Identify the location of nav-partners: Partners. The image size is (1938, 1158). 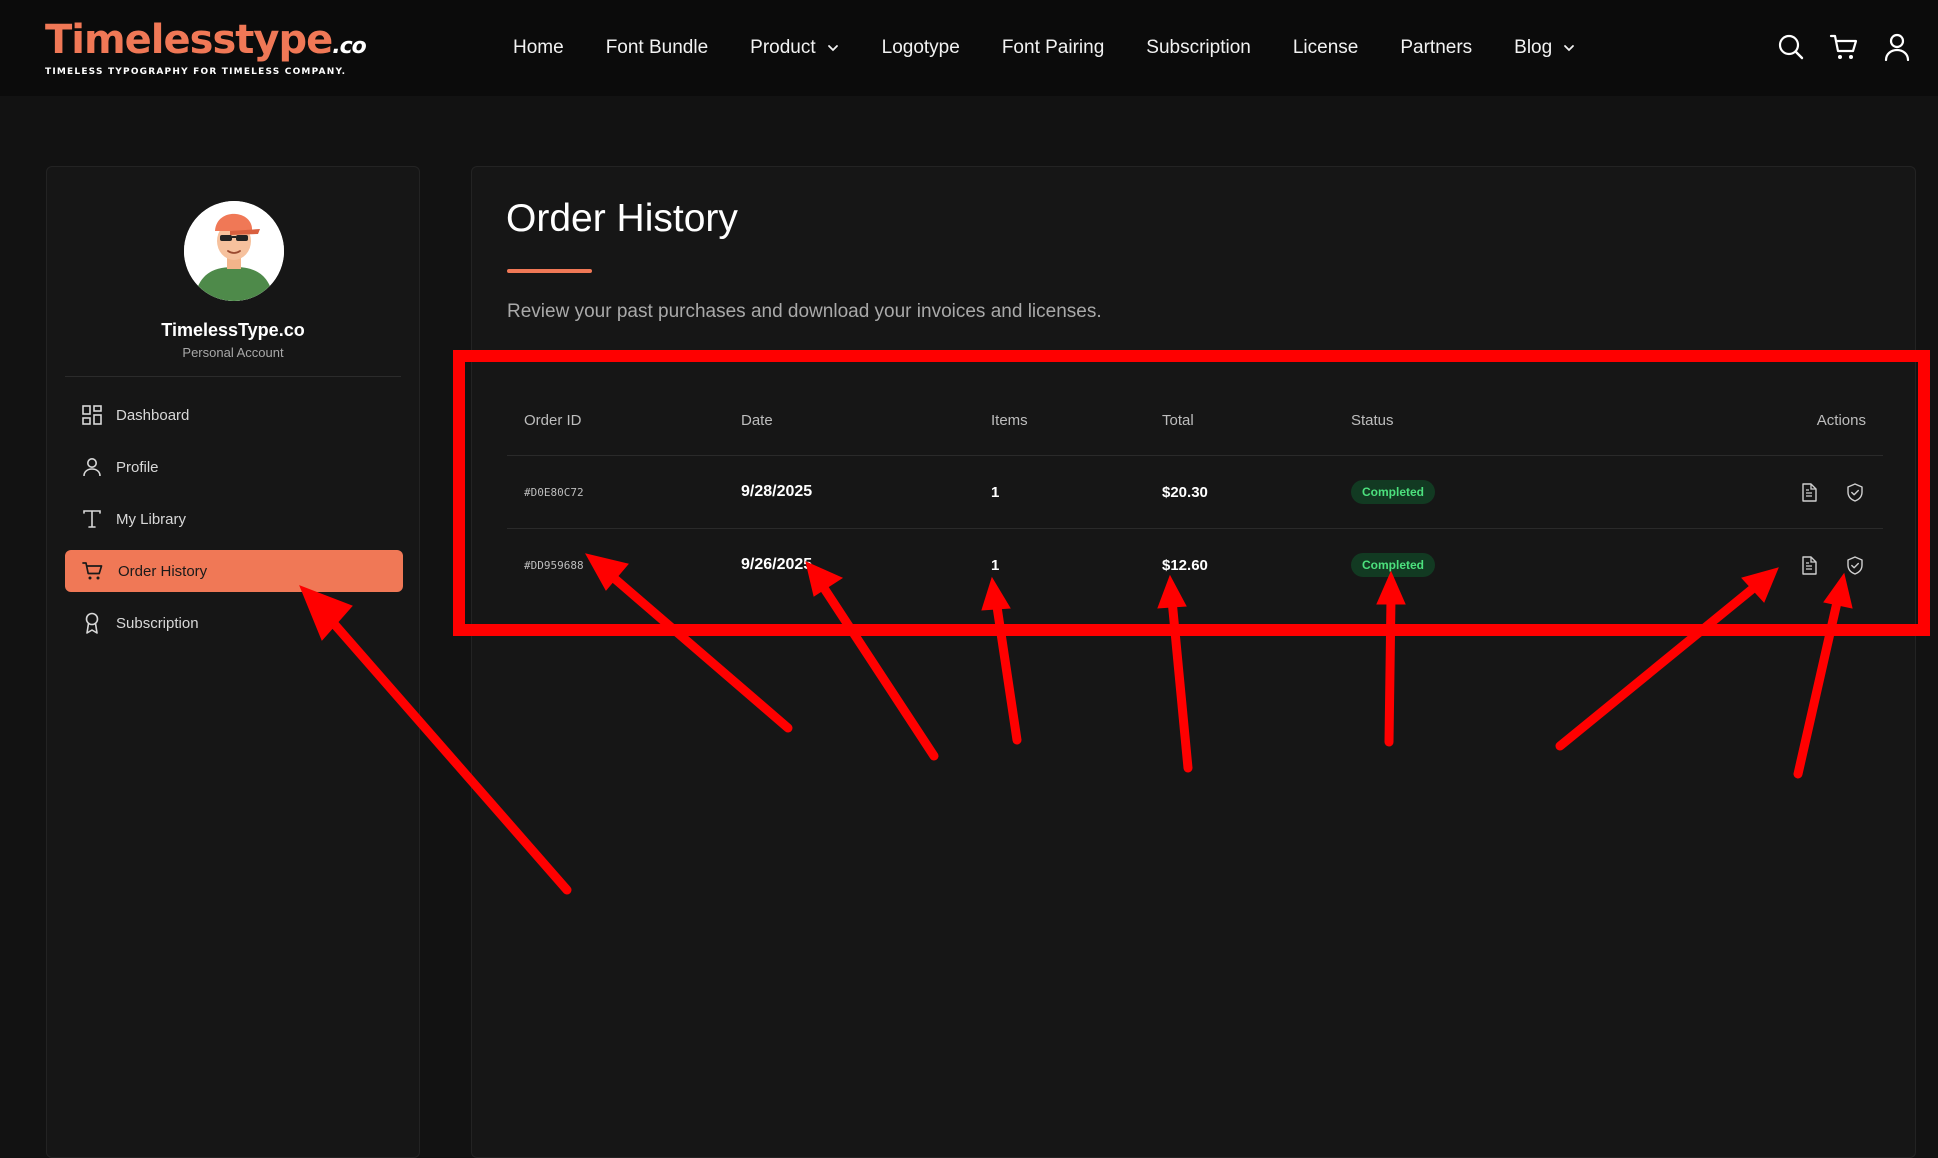
(1436, 48).